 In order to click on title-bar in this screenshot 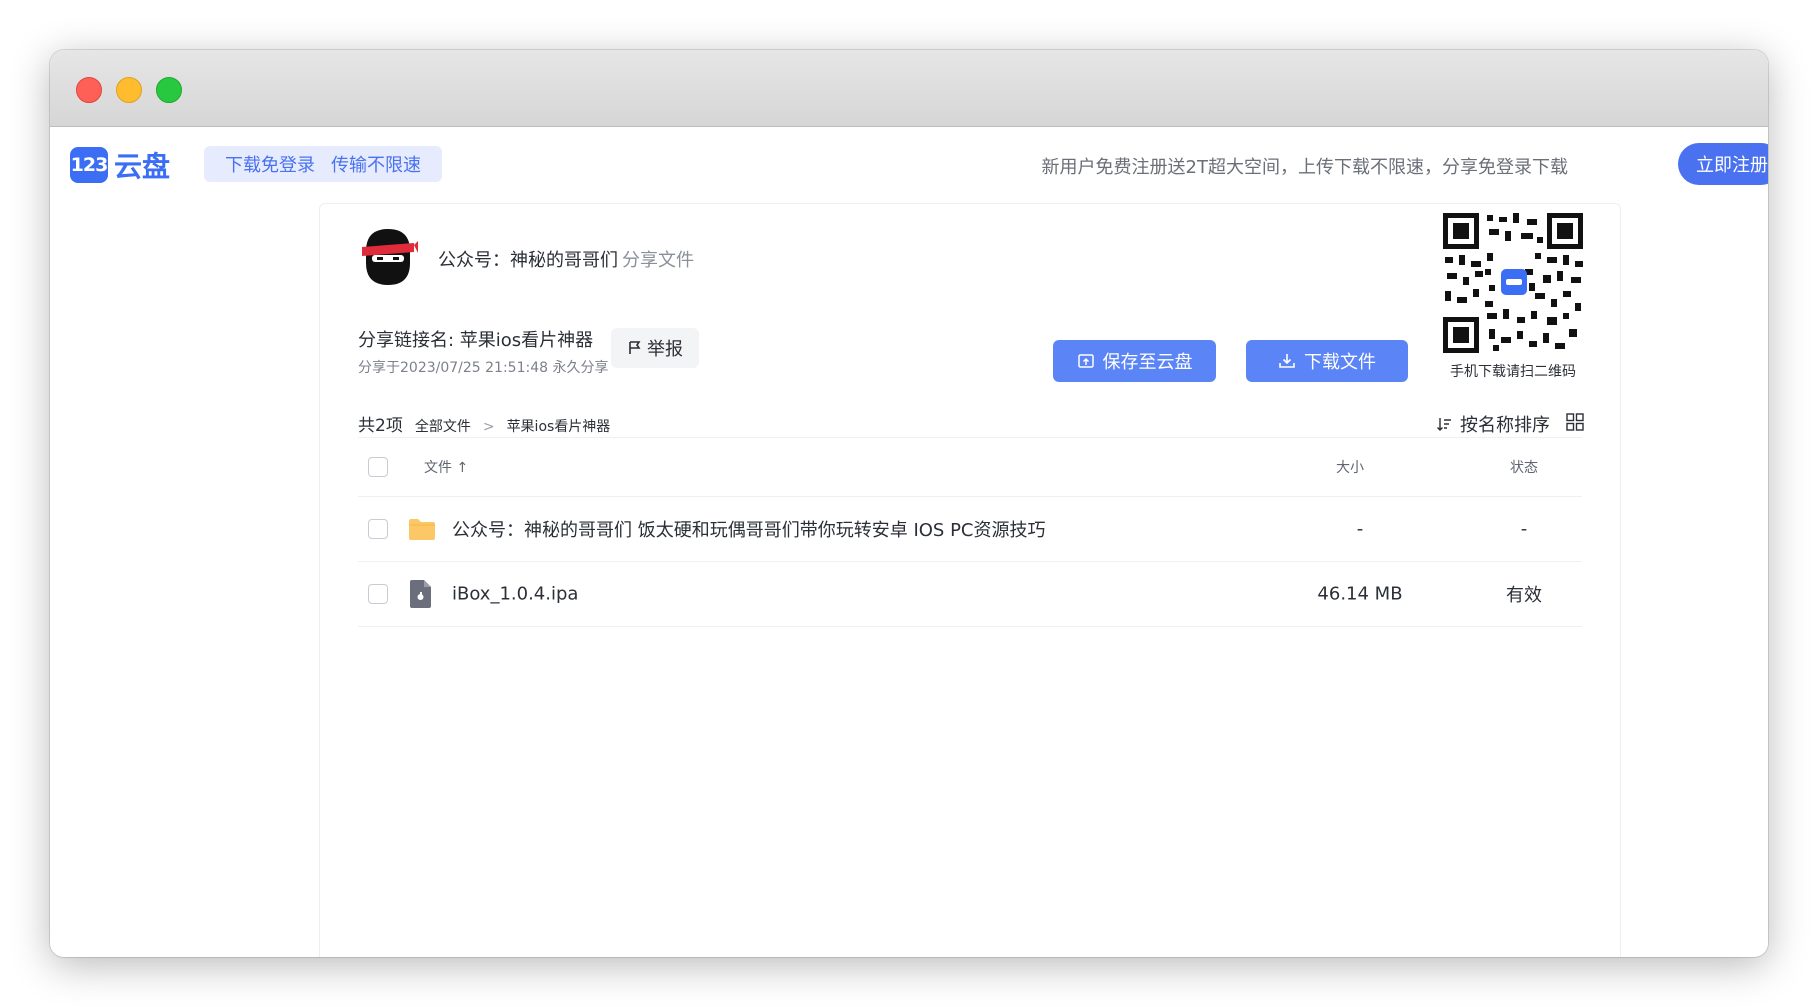, I will do `click(909, 88)`.